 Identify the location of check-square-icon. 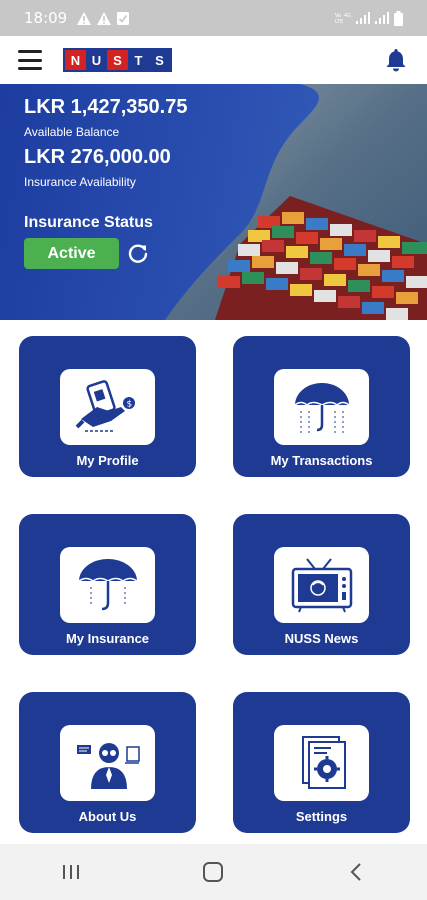
(123, 18).